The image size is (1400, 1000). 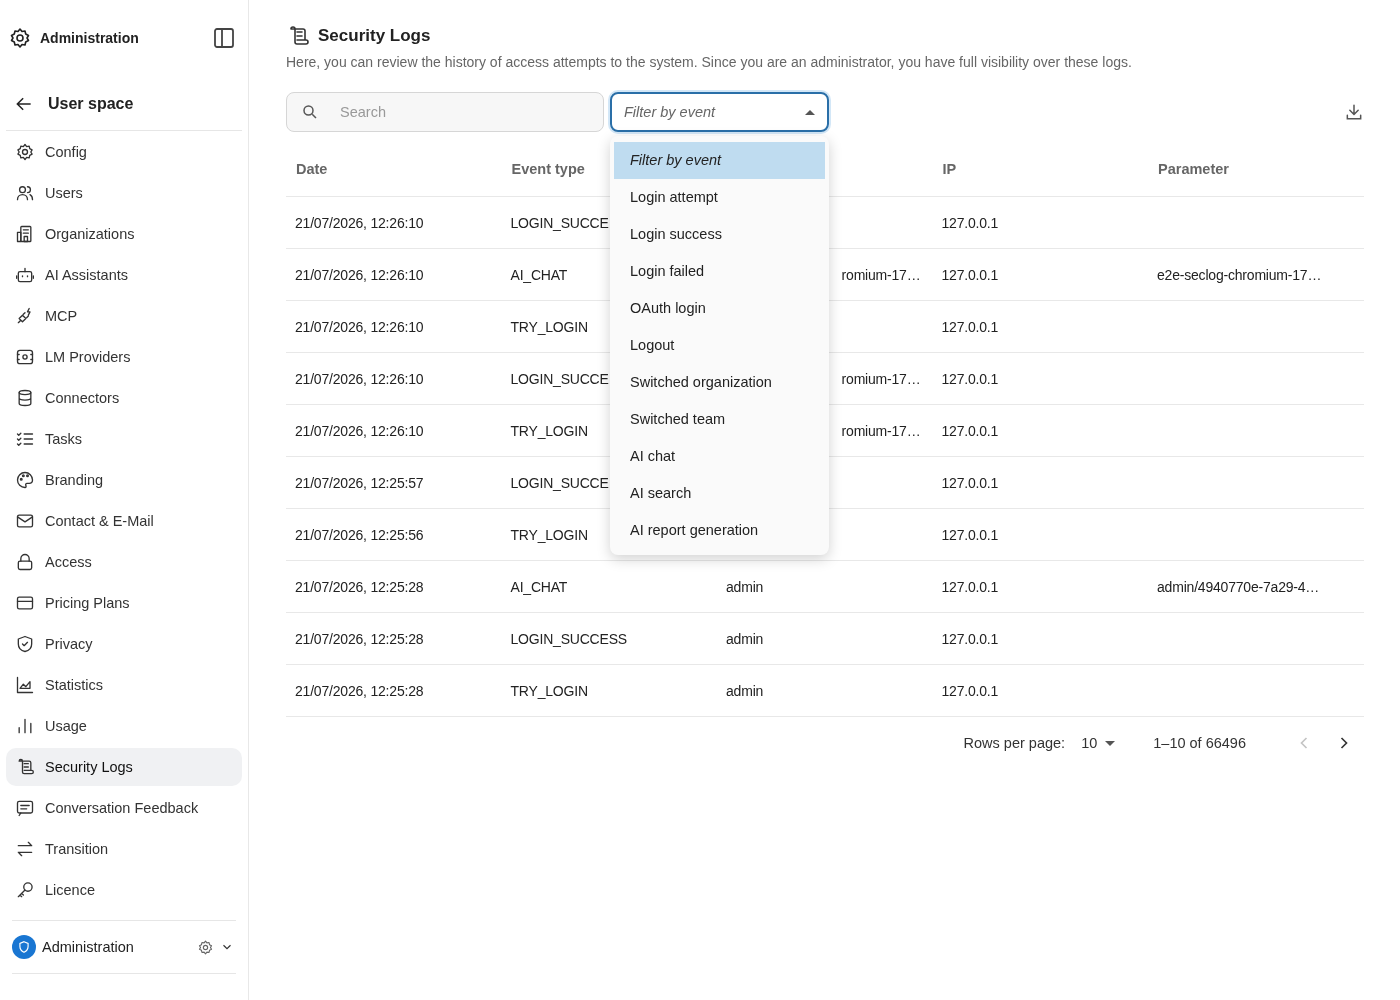 What do you see at coordinates (124, 193) in the screenshot?
I see `sidebar-item: Users` at bounding box center [124, 193].